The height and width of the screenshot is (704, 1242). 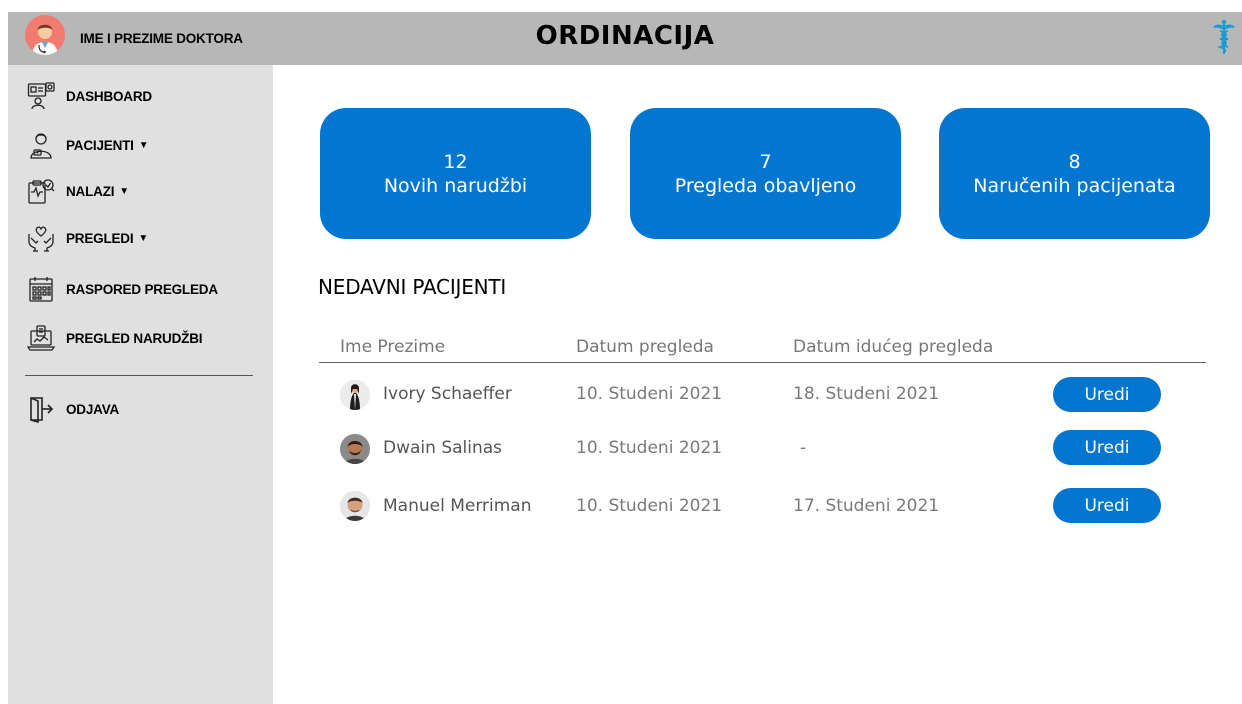 What do you see at coordinates (41, 145) in the screenshot?
I see `patient-icon` at bounding box center [41, 145].